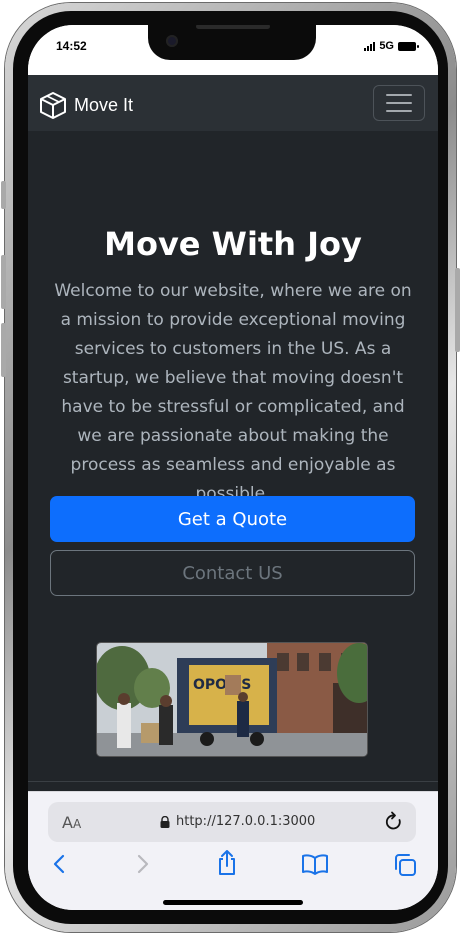 This screenshot has width=463, height=935. I want to click on browser-toolbar: AA http://127.0.0.1:3000, so click(233, 850).